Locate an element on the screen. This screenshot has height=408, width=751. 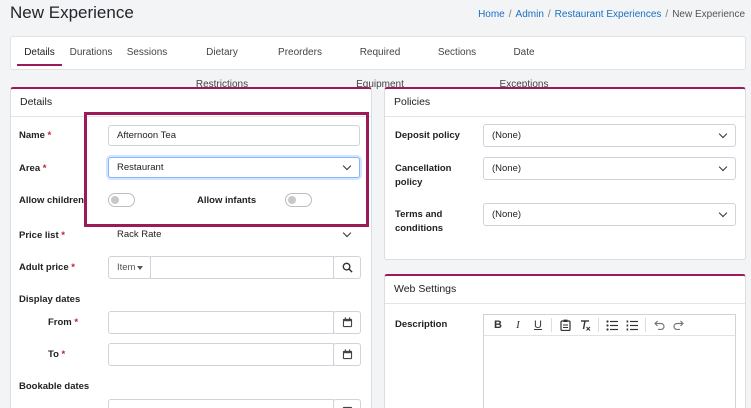
rich-text-toolbar: B I U is located at coordinates (609, 325).